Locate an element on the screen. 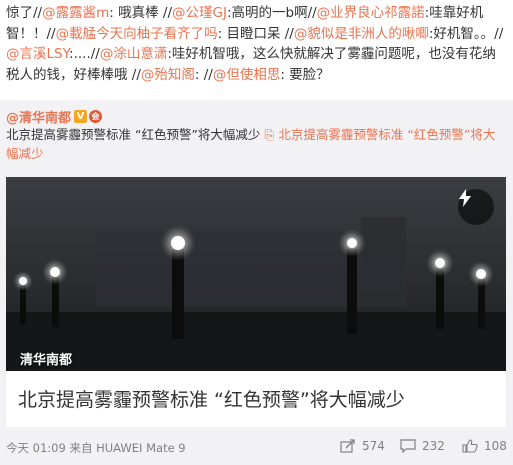  comment-text: :....// is located at coordinates (84, 54).